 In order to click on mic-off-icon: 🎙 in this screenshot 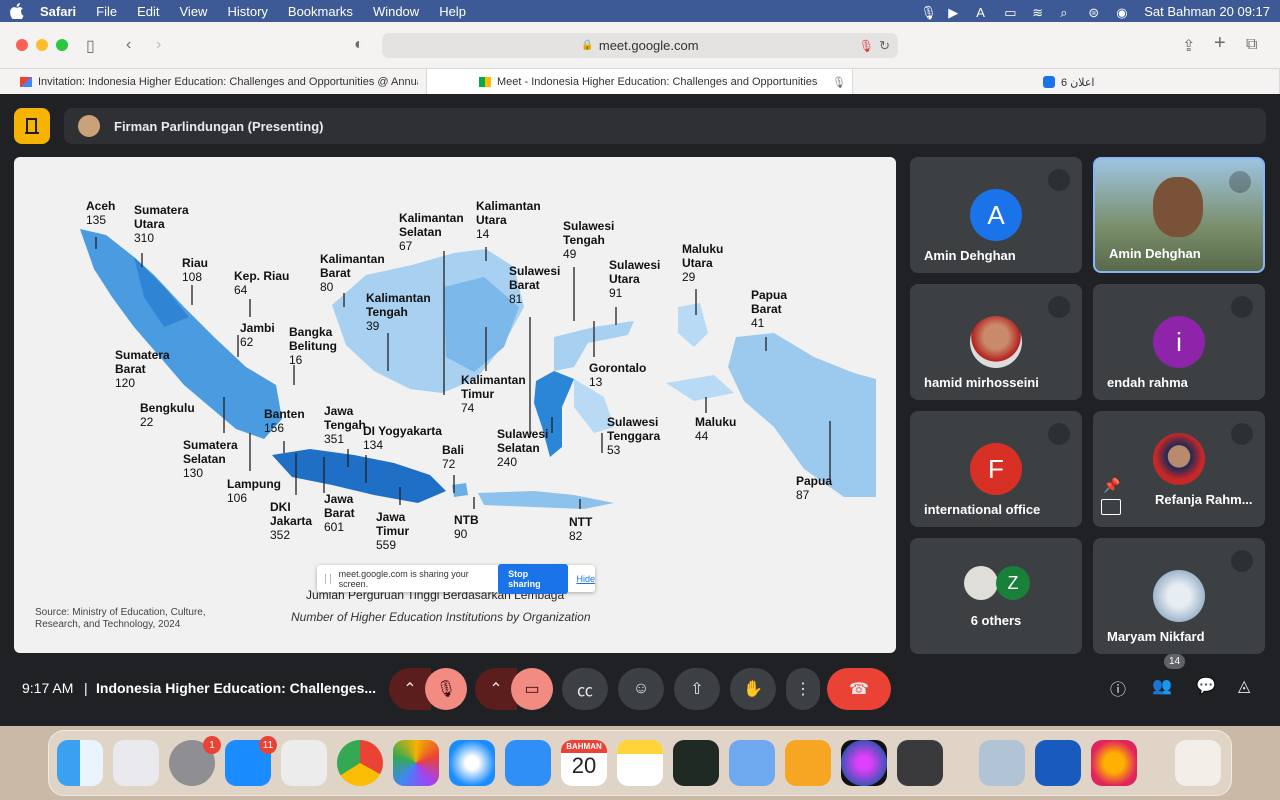, I will do `click(446, 689)`.